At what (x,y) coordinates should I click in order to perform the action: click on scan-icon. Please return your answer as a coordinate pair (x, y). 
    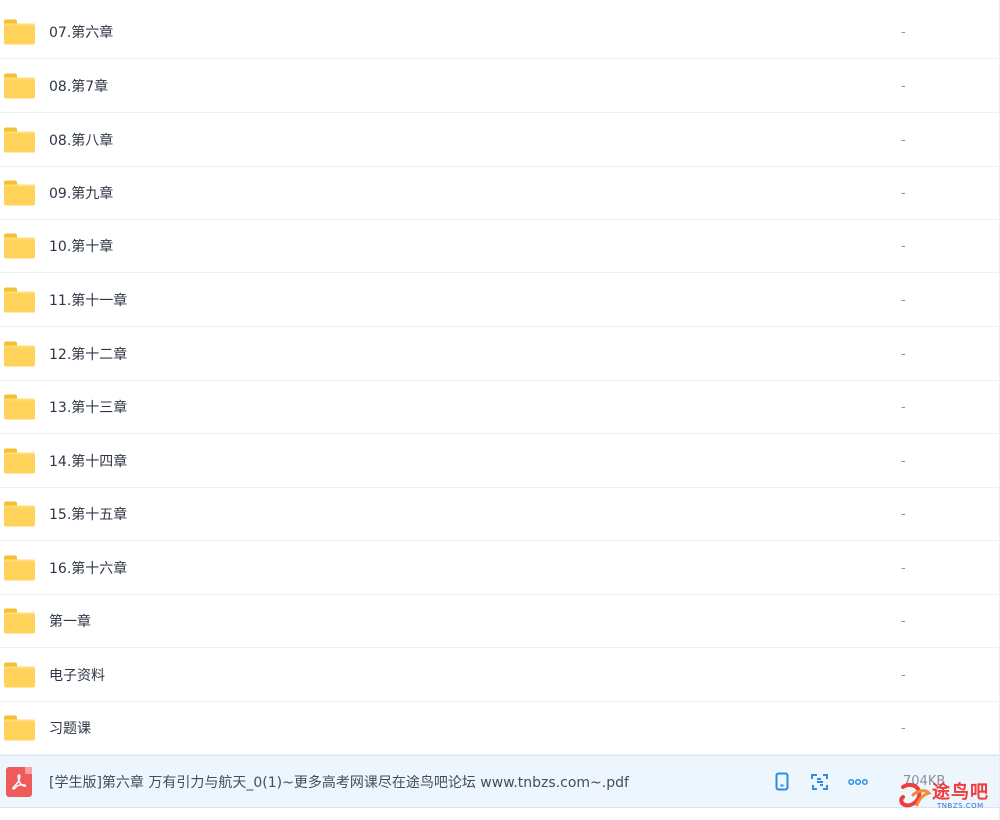
    Looking at the image, I should click on (820, 782).